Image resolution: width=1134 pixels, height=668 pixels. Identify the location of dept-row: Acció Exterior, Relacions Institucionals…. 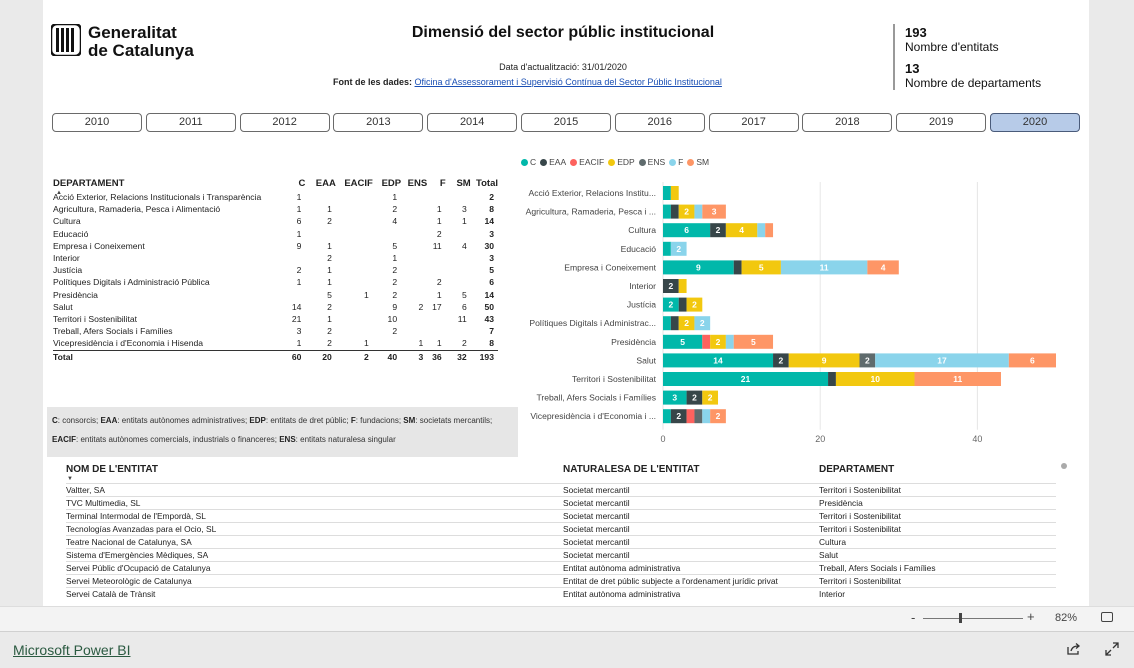
(275, 197).